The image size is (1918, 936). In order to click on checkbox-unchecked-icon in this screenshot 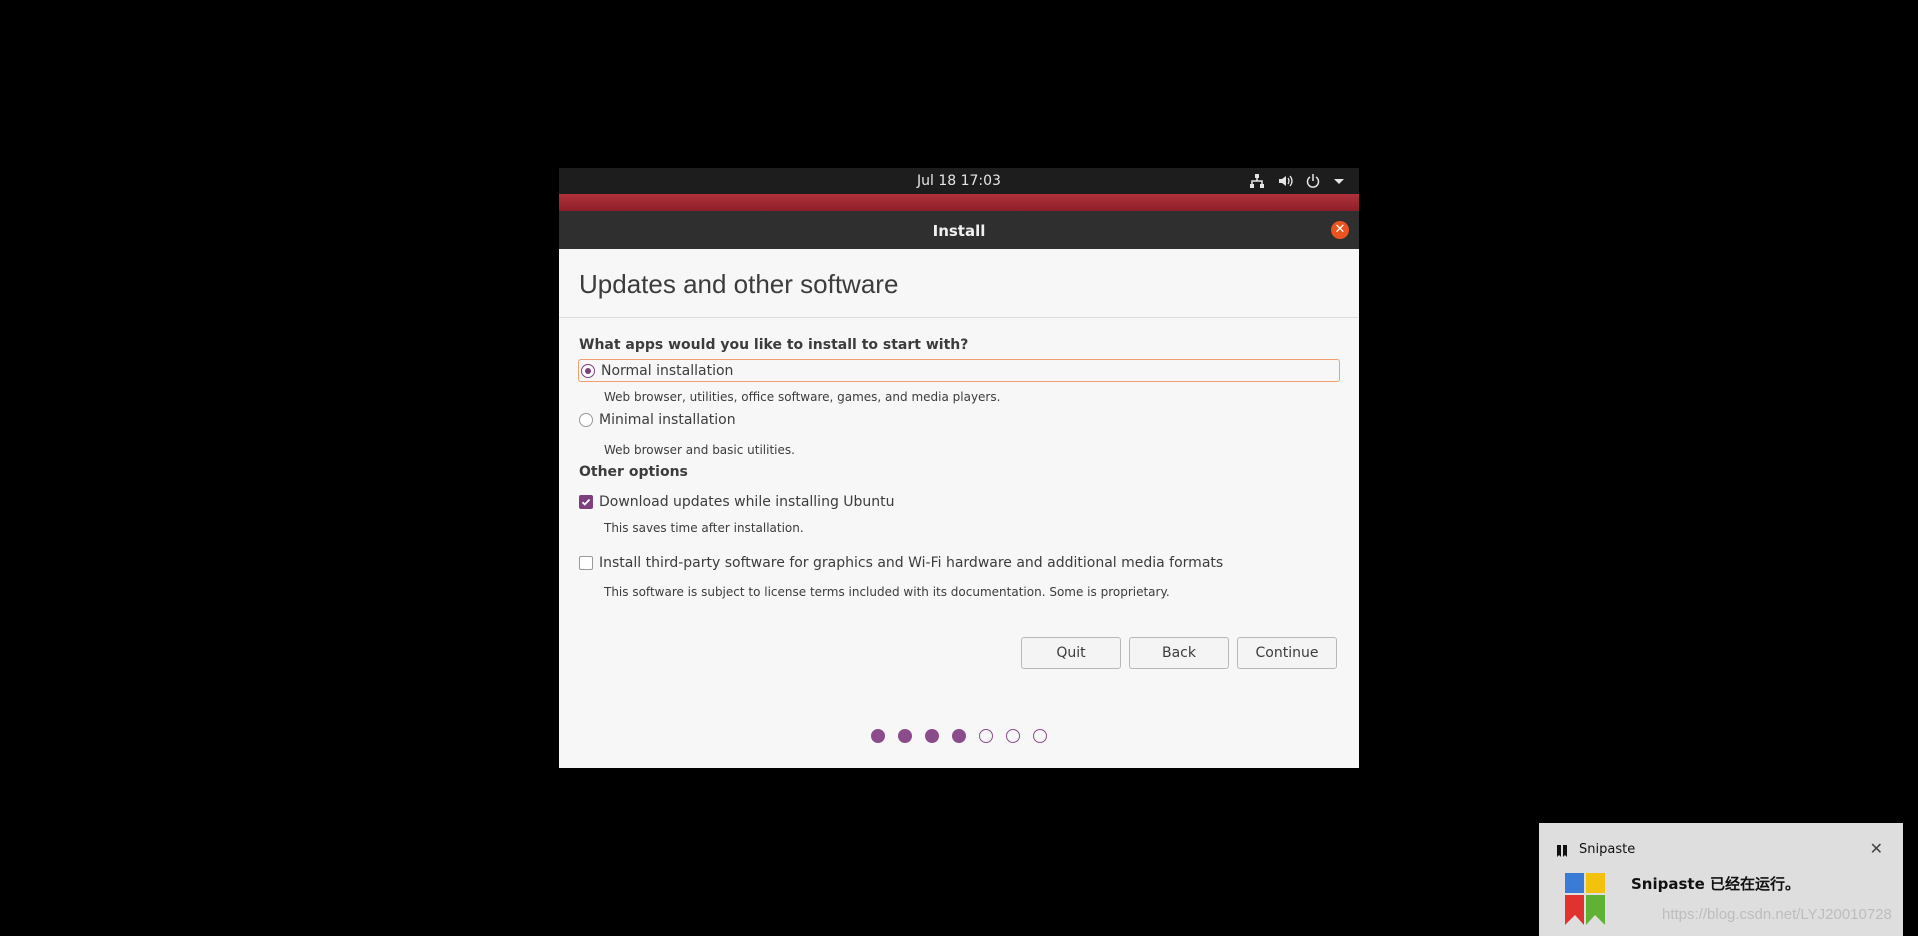, I will do `click(586, 563)`.